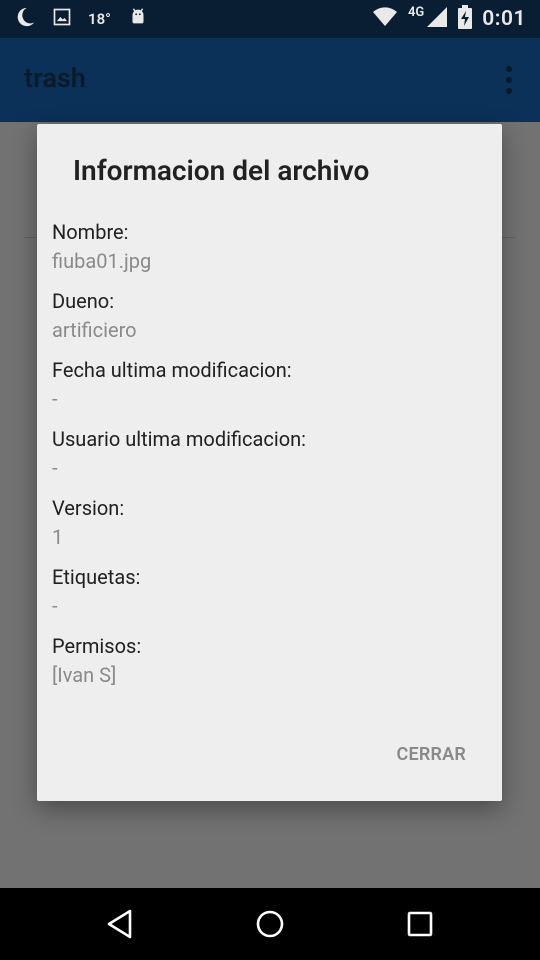 This screenshot has height=960, width=540. What do you see at coordinates (84, 675) in the screenshot?
I see `field-value: [Ivan S]` at bounding box center [84, 675].